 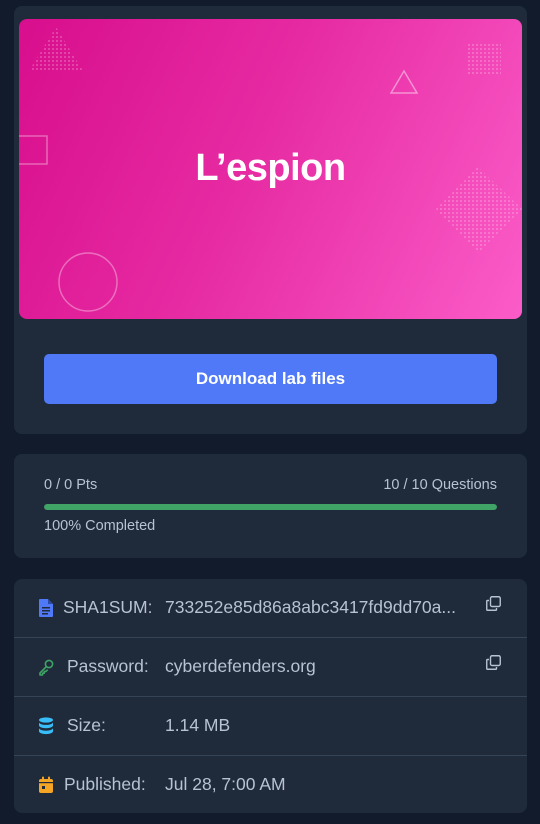 I want to click on progress-header: 0 / 0 Pts 10 / 10 Questions, so click(x=270, y=485).